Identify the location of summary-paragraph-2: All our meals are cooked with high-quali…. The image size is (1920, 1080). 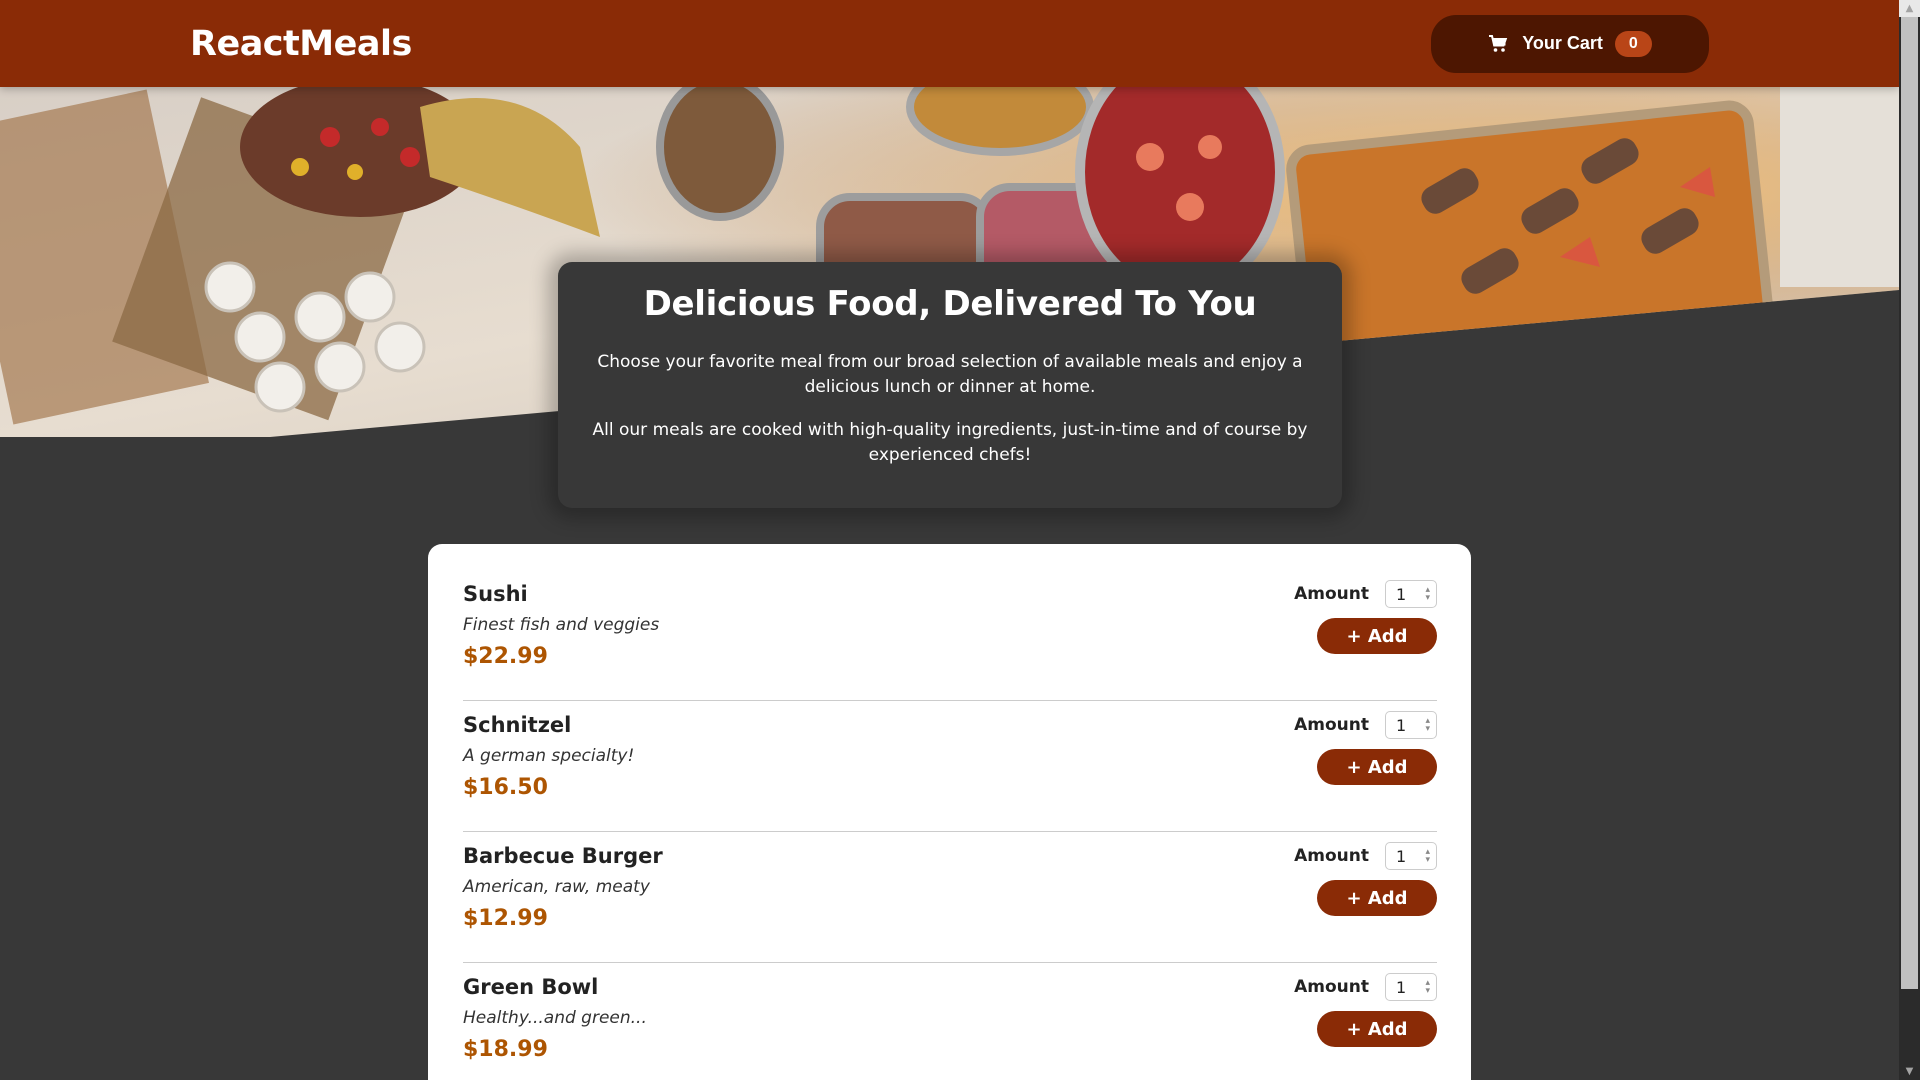
(950, 442).